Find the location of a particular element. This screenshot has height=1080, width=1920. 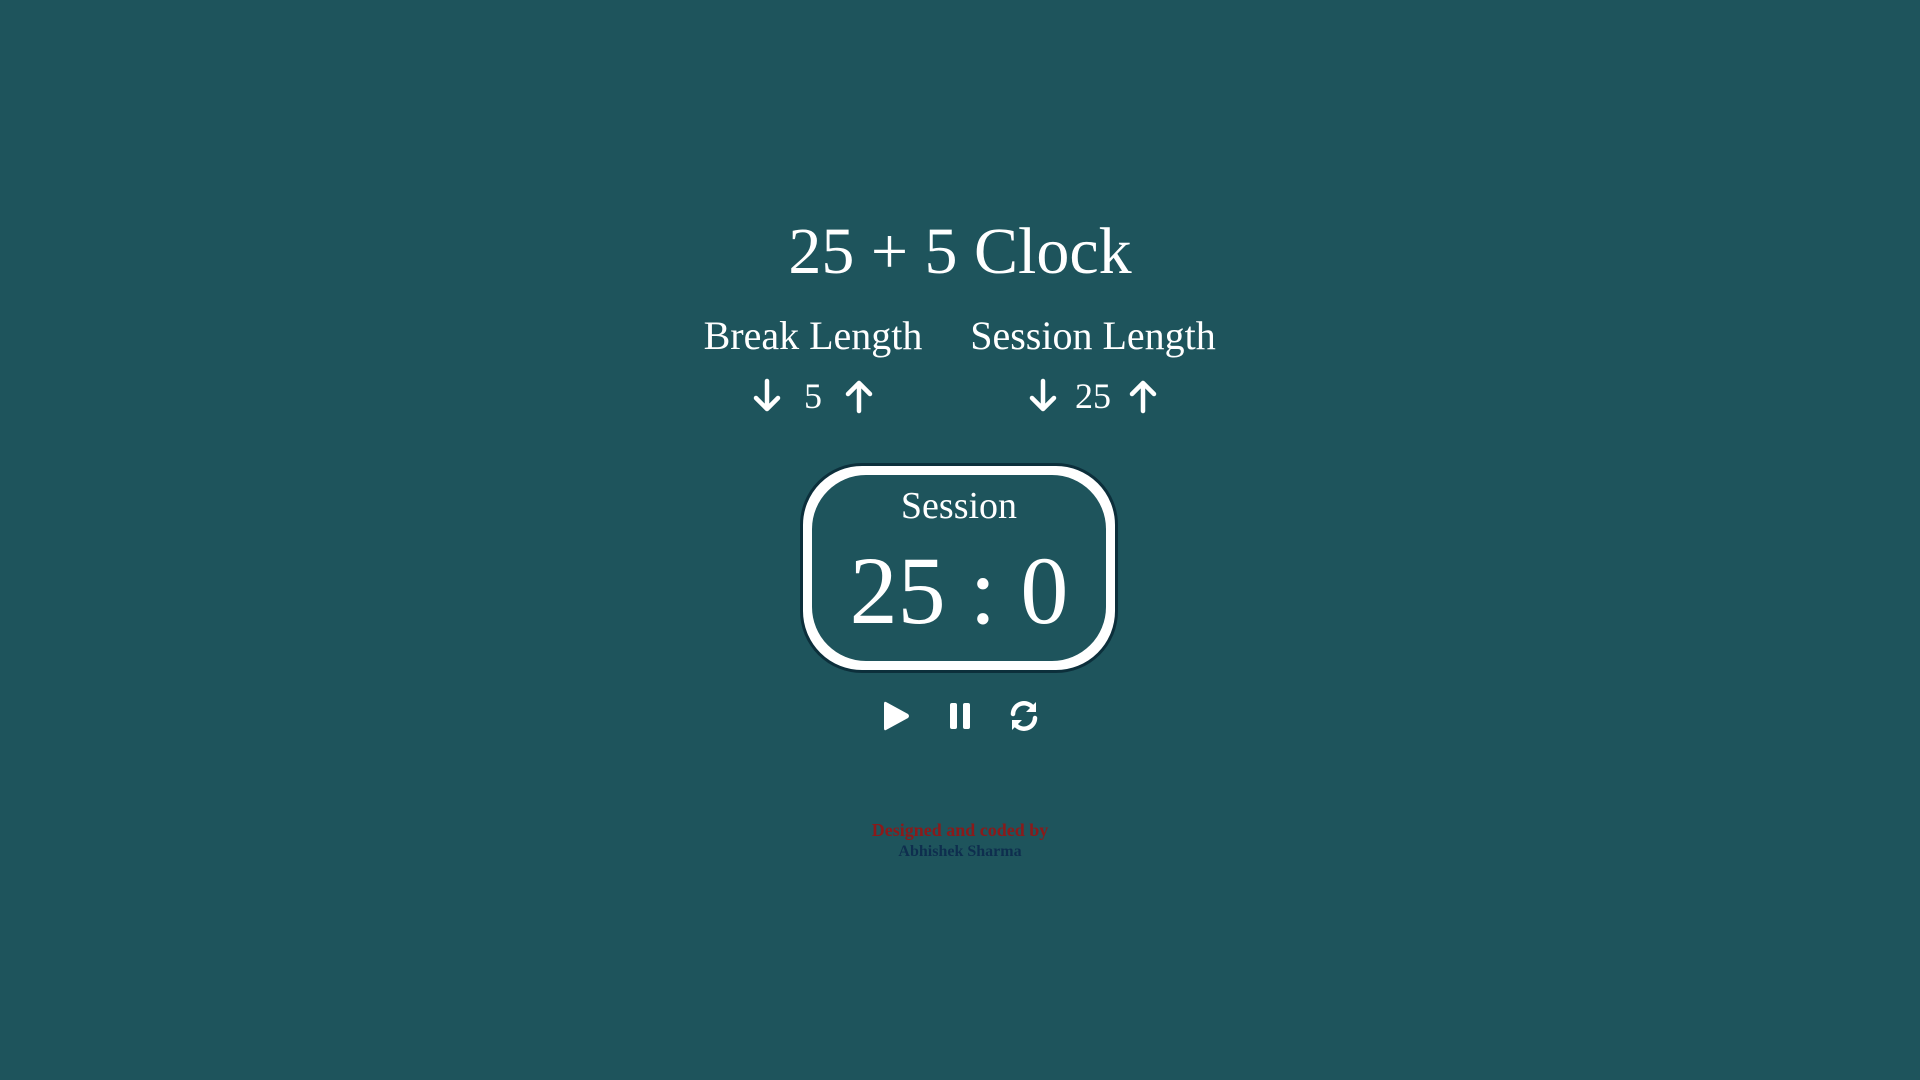

reset-button is located at coordinates (1024, 716).